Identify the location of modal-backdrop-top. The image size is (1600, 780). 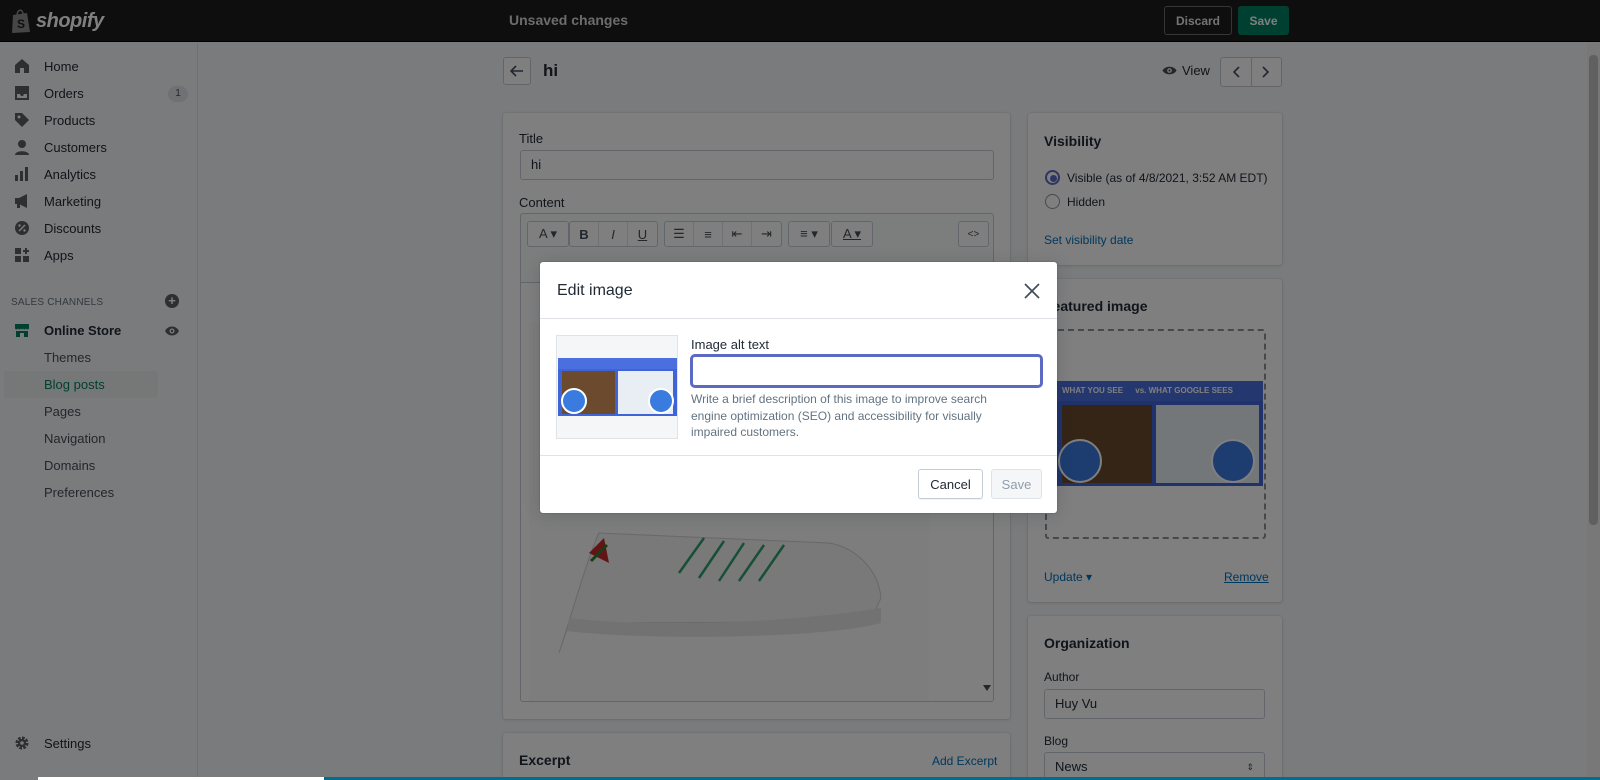
(800, 21).